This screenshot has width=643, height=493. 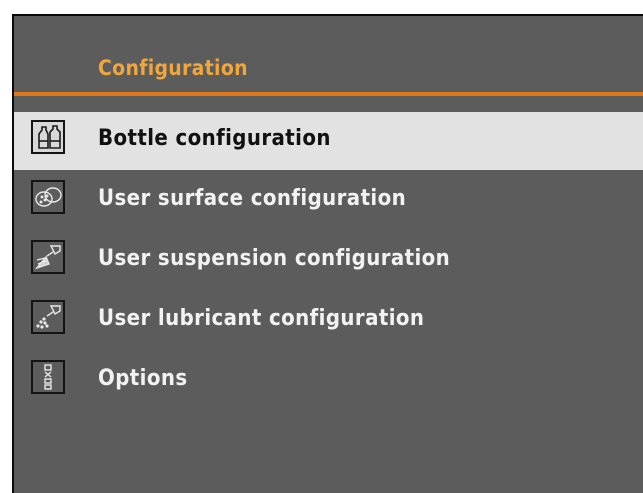 I want to click on menu-item-user-suspension-configuration: User suspension configuration, so click(x=328, y=262).